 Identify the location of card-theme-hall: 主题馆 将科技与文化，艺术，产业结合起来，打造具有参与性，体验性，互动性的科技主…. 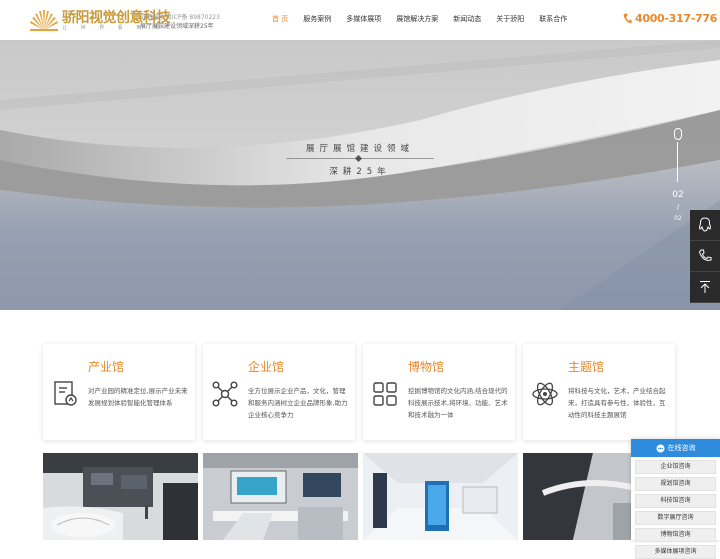
(599, 392).